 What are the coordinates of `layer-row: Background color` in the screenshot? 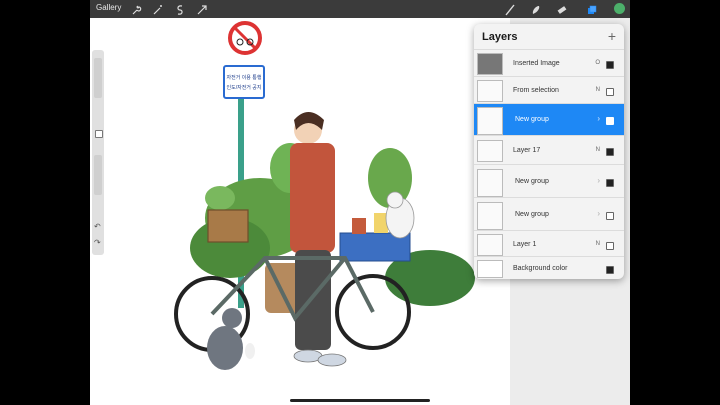 It's located at (549, 268).